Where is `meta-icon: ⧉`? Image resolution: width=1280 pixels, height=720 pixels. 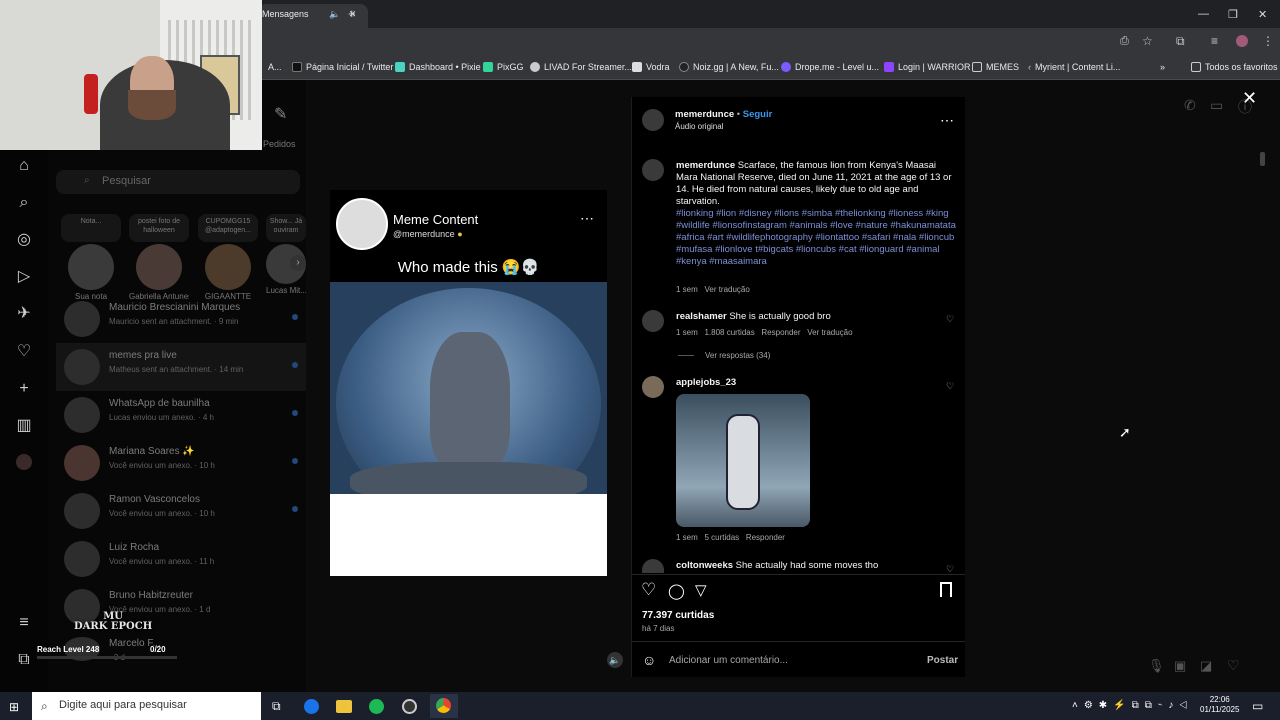
meta-icon: ⧉ is located at coordinates (24, 660).